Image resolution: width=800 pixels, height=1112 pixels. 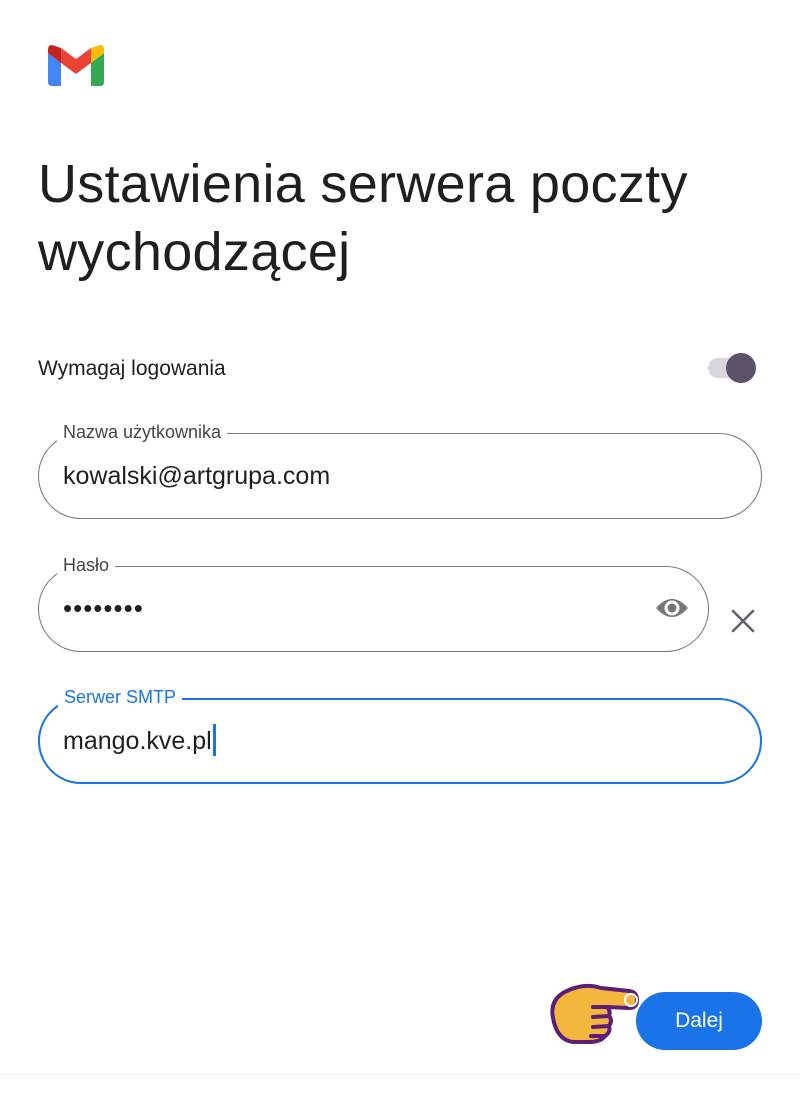 I want to click on require-login-label: Wymagaj logowania, so click(x=132, y=368).